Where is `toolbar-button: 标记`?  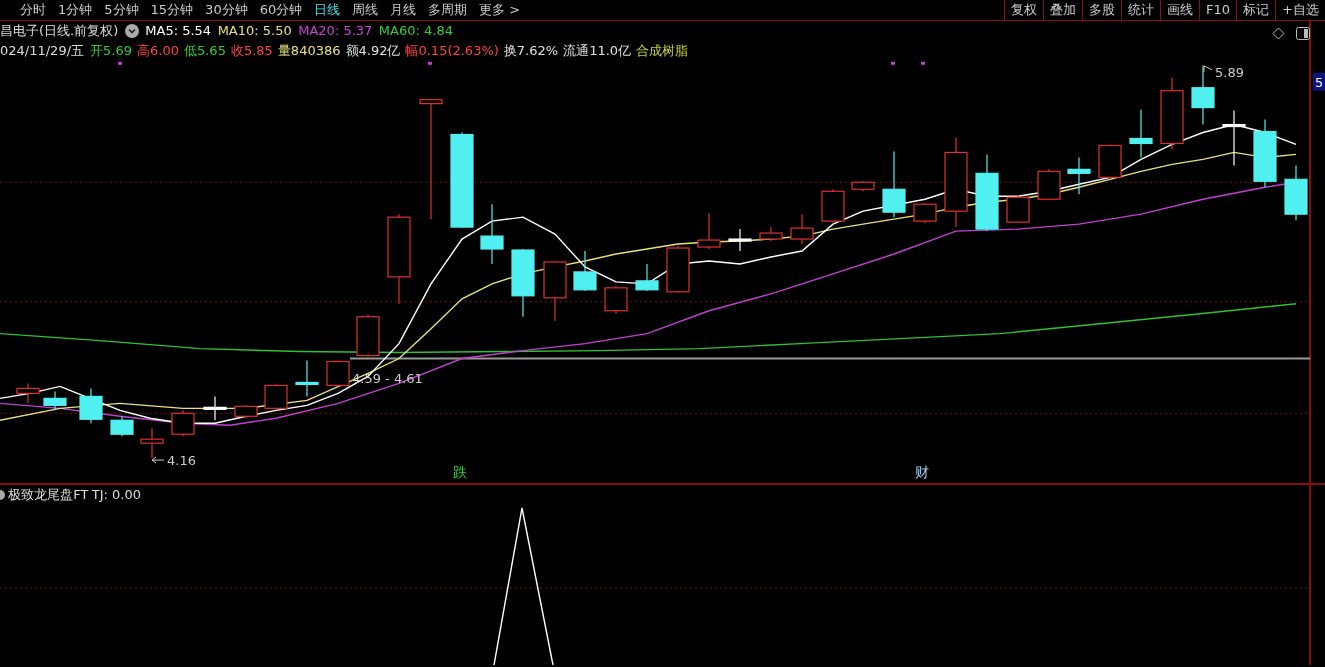
toolbar-button: 标记 is located at coordinates (1256, 10).